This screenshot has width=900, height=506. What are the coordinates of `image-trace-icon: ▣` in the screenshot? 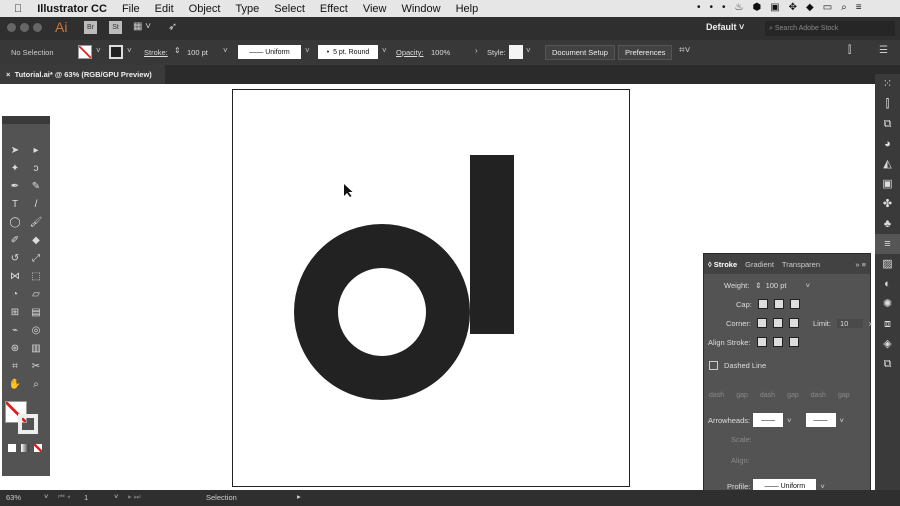 It's located at (887, 184).